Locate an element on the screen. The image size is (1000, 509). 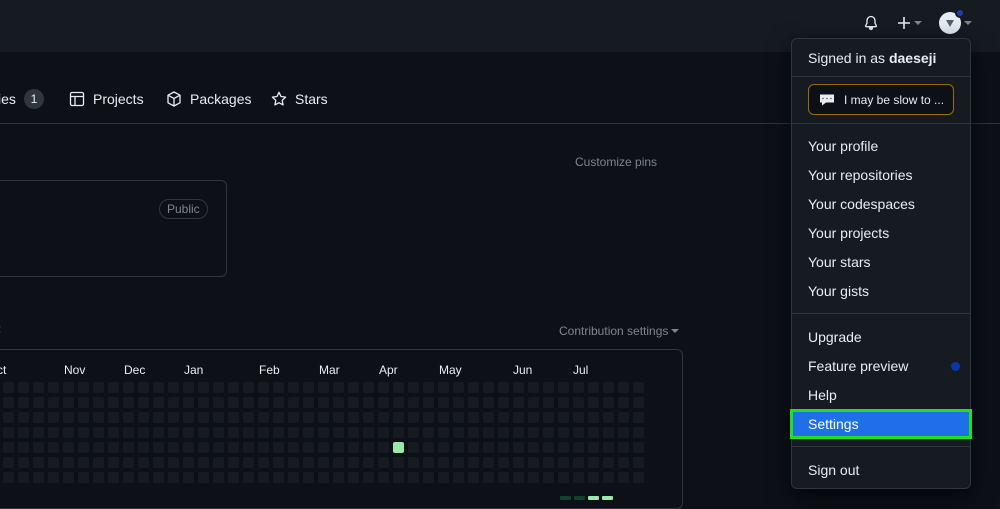
menu-item-sign-out: Sign out is located at coordinates (881, 470).